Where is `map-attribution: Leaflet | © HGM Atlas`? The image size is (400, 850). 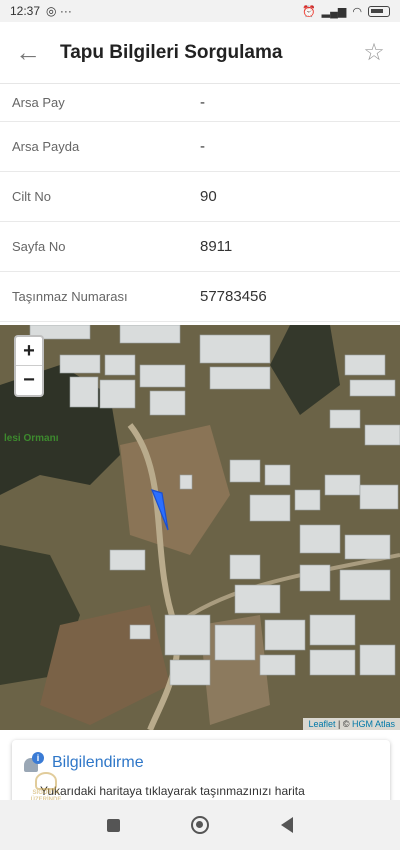
map-attribution: Leaflet | © HGM Atlas is located at coordinates (351, 724).